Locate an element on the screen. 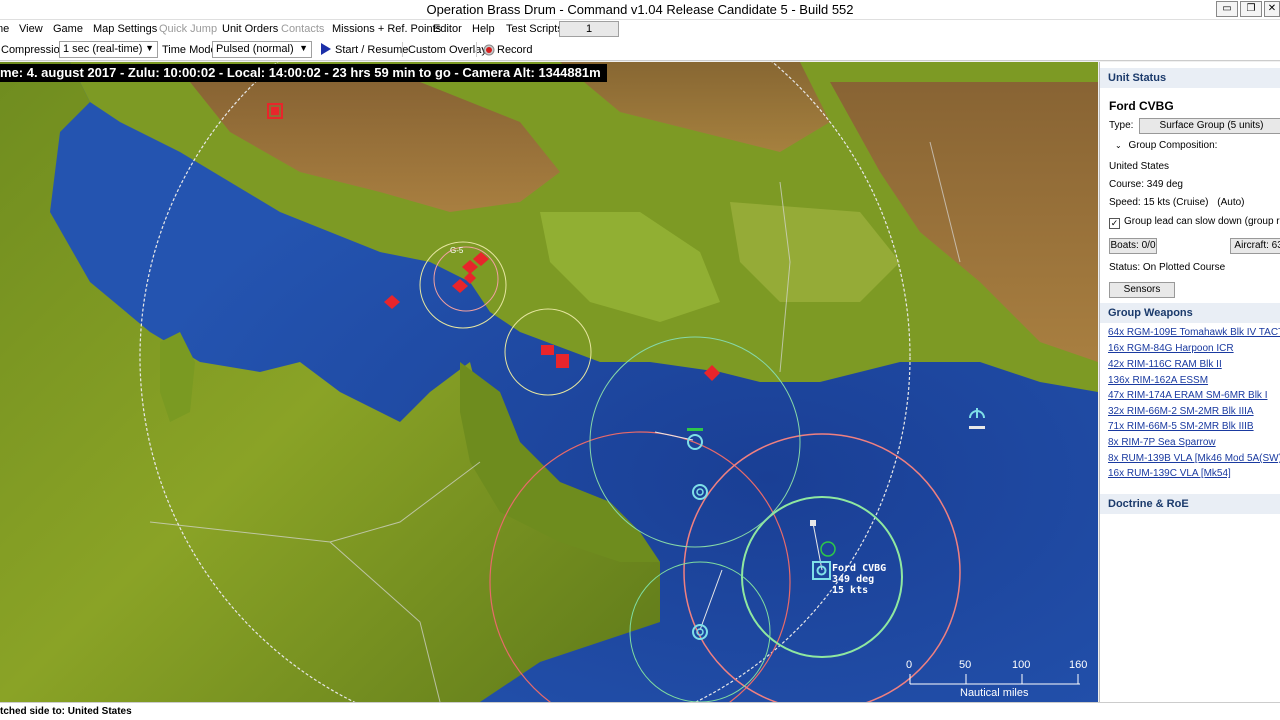 The image size is (1280, 720). type-button: Surface Group (5 units) is located at coordinates (1209, 126).